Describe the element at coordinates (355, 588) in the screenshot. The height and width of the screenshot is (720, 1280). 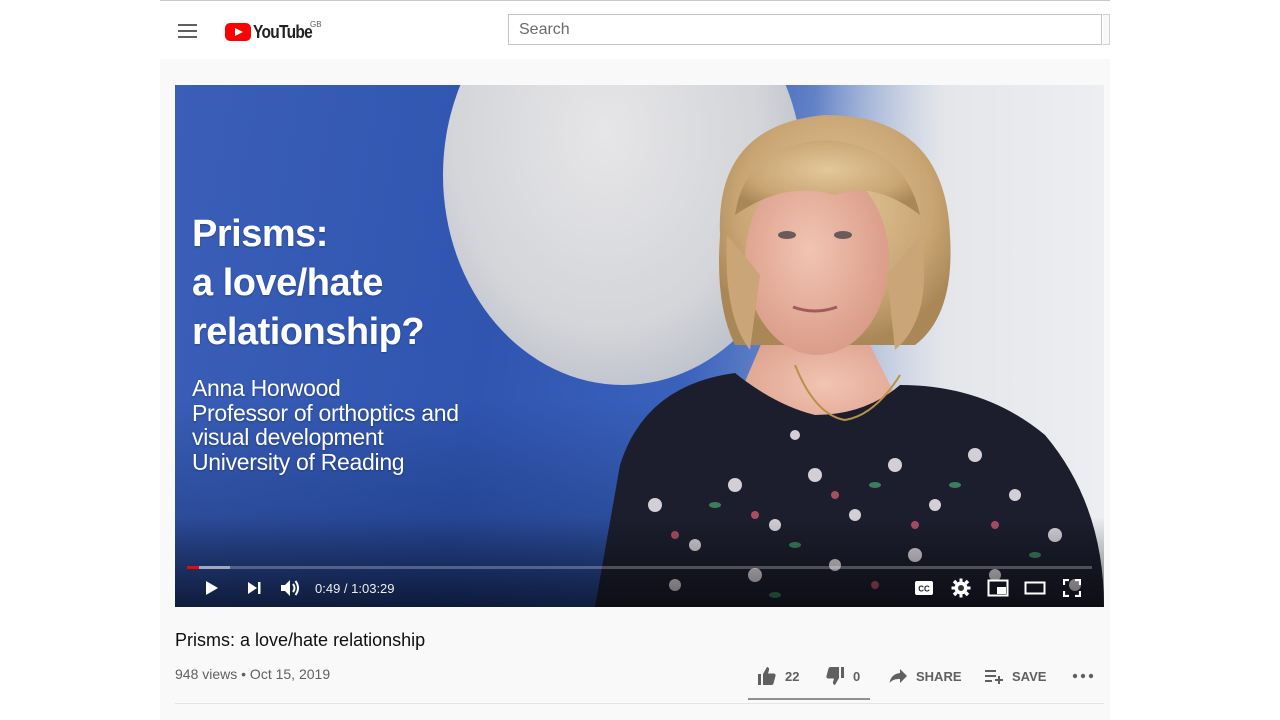
I see `time-display: 0:49 / 1:03:29` at that location.